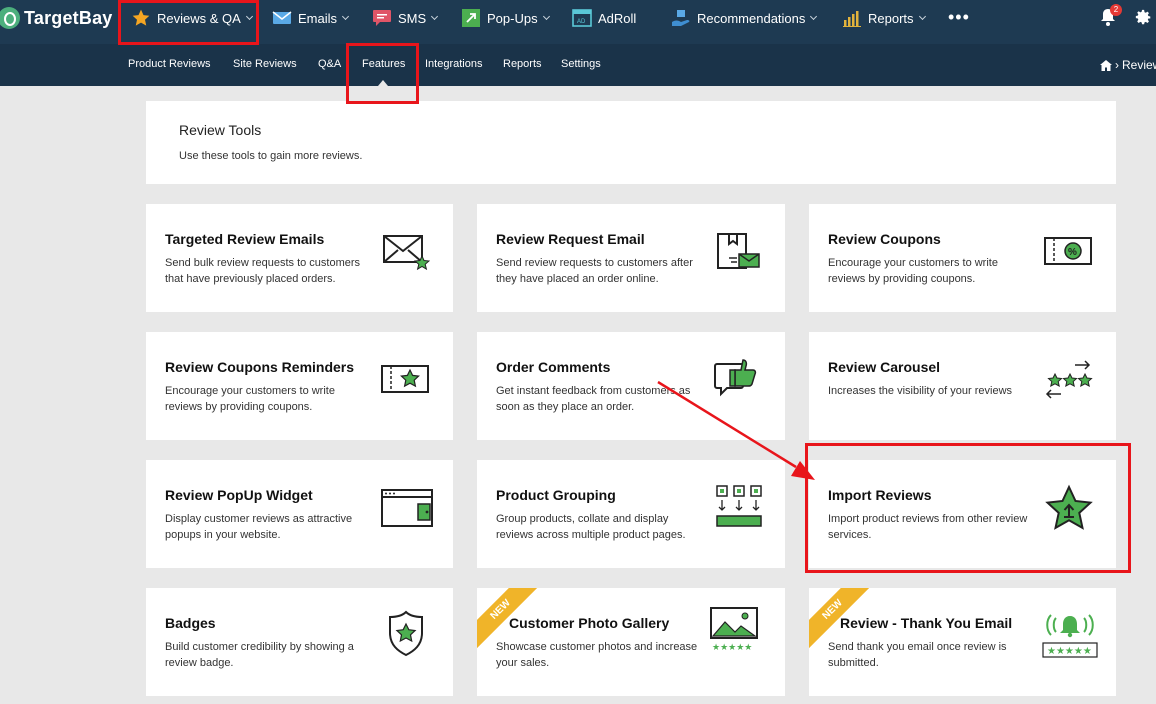 The height and width of the screenshot is (704, 1156). What do you see at coordinates (736, 430) in the screenshot?
I see `annotation-arrow` at bounding box center [736, 430].